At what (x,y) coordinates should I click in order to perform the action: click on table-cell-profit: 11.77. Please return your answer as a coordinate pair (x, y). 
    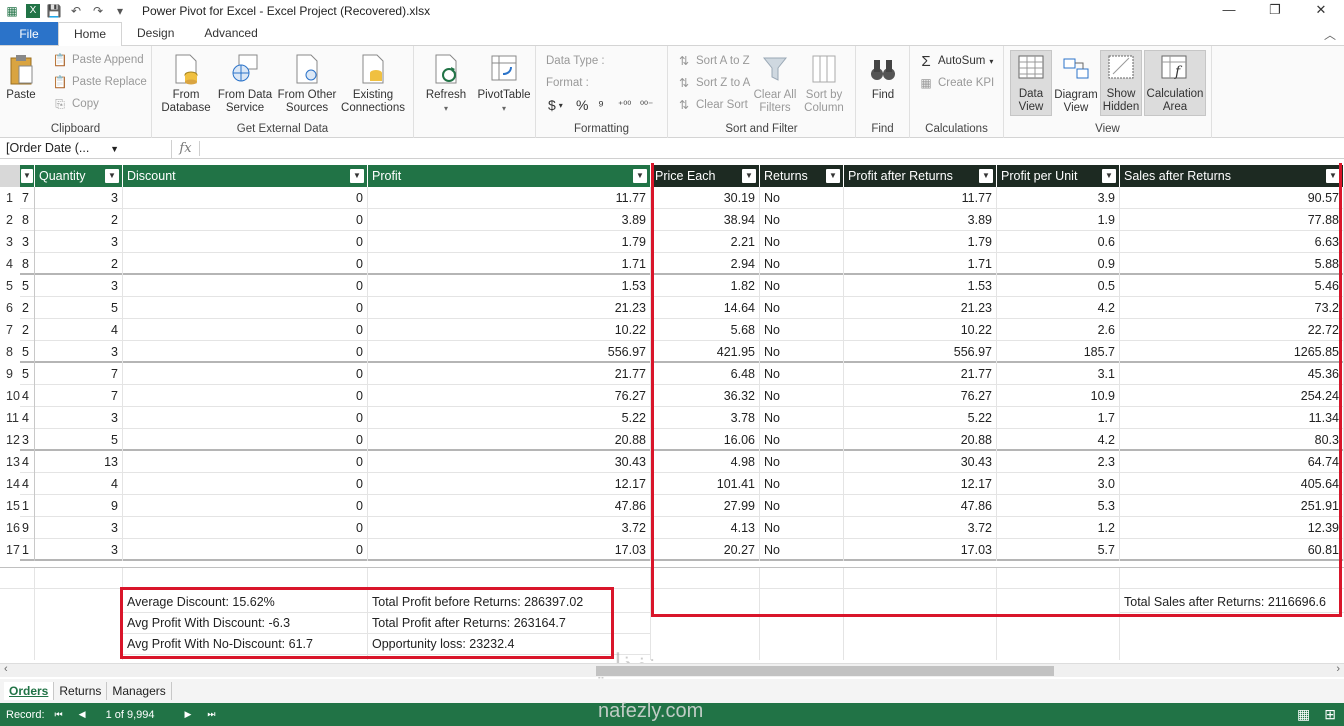
    Looking at the image, I should click on (509, 198).